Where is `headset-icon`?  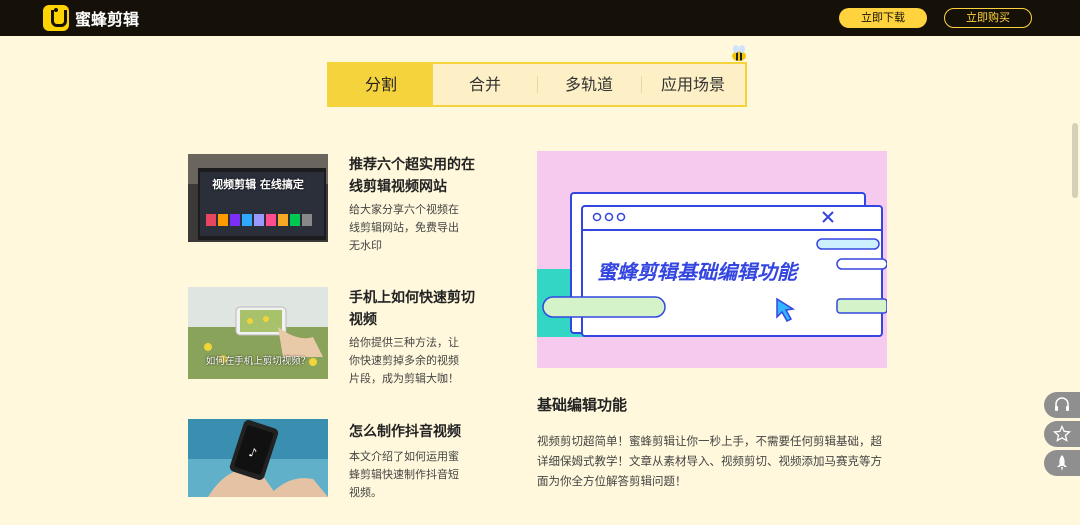 headset-icon is located at coordinates (1062, 405).